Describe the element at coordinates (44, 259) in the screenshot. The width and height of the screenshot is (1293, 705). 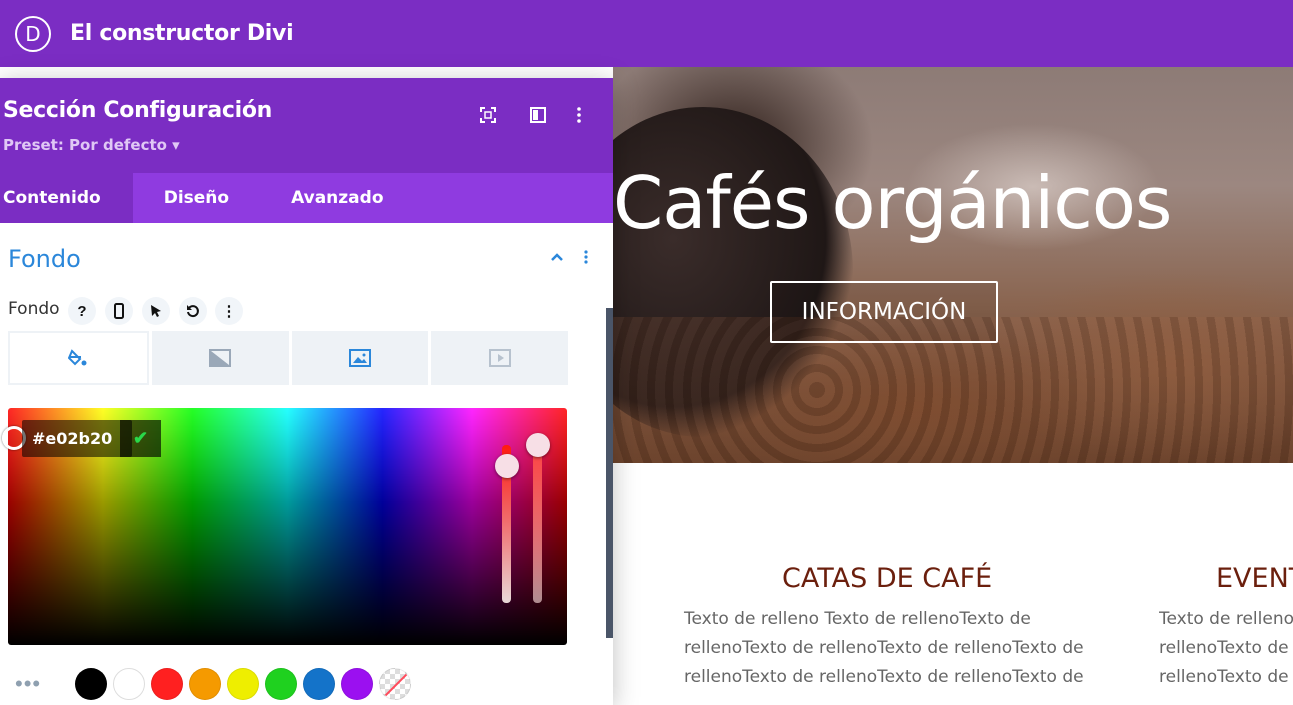
I see `section-title: Fondo` at that location.